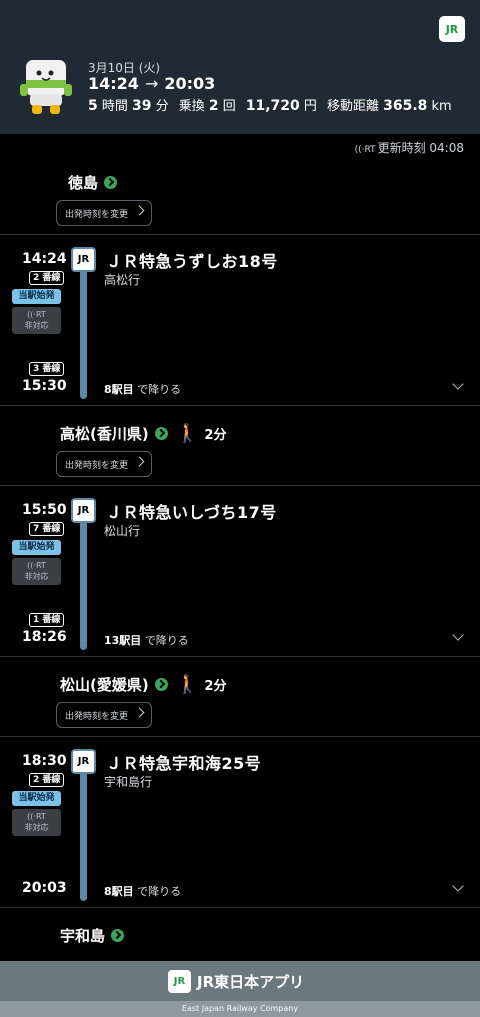 Image resolution: width=480 pixels, height=1017 pixels. What do you see at coordinates (191, 512) in the screenshot?
I see `train-name: ＪＲ特急いしづち17号` at bounding box center [191, 512].